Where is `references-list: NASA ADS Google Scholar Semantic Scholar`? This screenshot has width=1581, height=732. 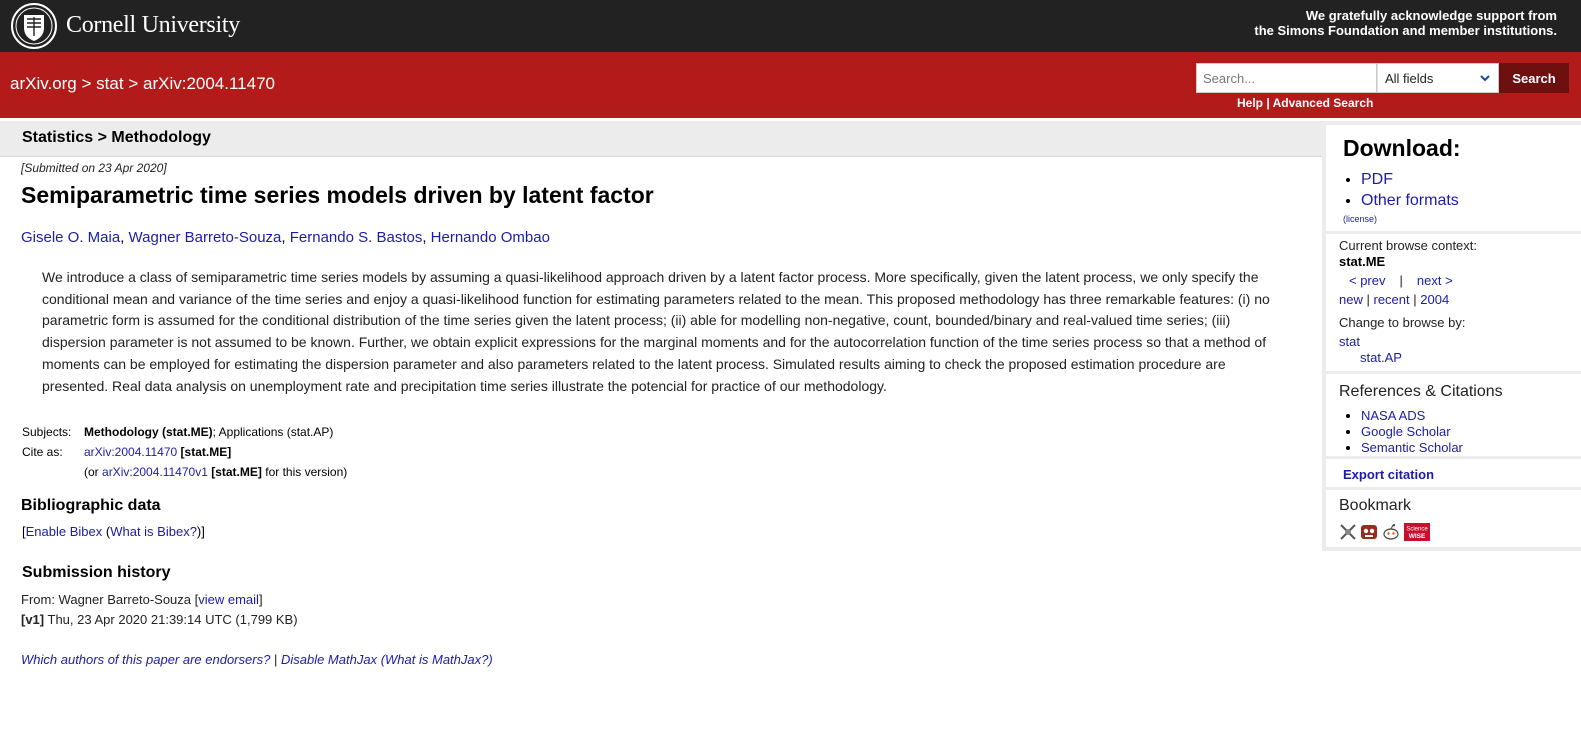
references-list: NASA ADS Google Scholar Semantic Scholar is located at coordinates (1403, 432).